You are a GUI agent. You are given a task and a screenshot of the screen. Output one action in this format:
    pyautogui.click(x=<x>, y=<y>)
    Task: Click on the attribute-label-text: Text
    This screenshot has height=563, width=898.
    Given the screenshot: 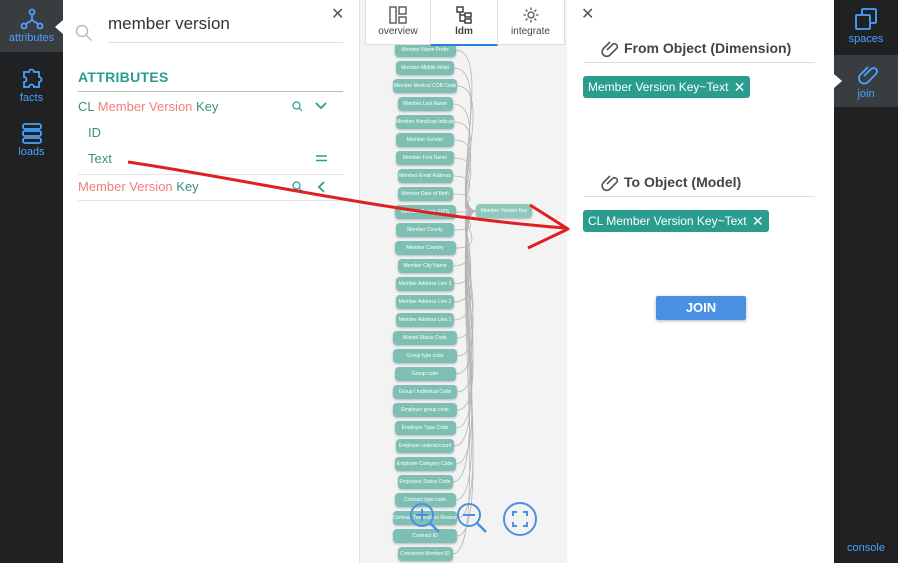 What is the action you would take?
    pyautogui.click(x=100, y=158)
    